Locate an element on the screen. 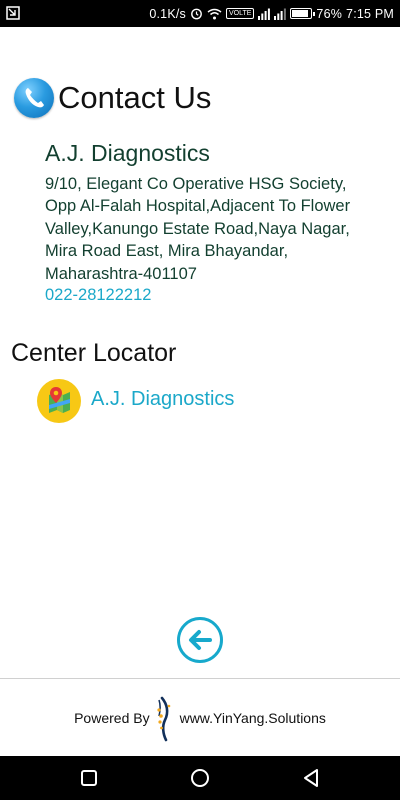  page-title: Contact Us is located at coordinates (135, 97).